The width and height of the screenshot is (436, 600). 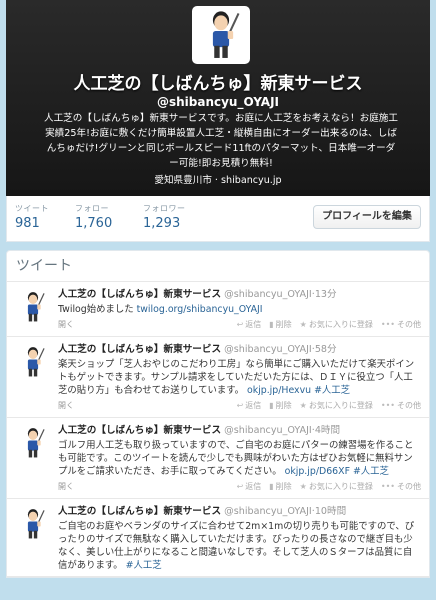 What do you see at coordinates (279, 390) in the screenshot?
I see `tweet-link: okjp.jp/Hexvu` at bounding box center [279, 390].